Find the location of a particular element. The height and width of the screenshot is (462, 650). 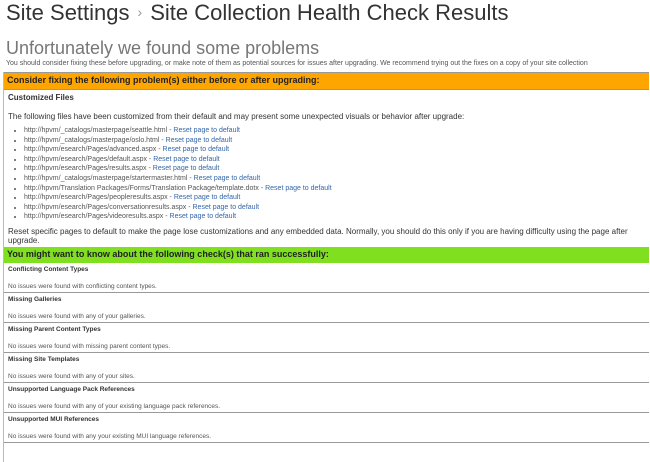

results-heading: Unfortunately we found some problems is located at coordinates (163, 48).